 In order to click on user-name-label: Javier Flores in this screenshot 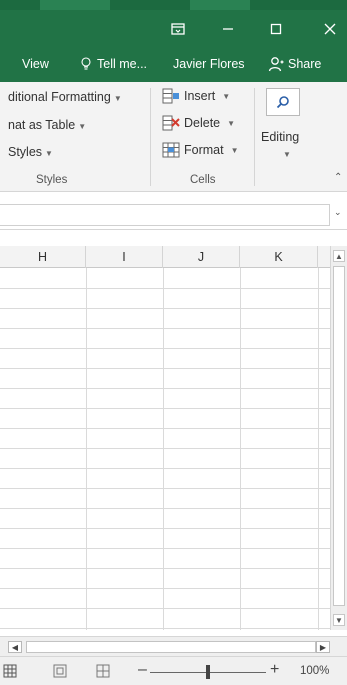, I will do `click(209, 64)`.